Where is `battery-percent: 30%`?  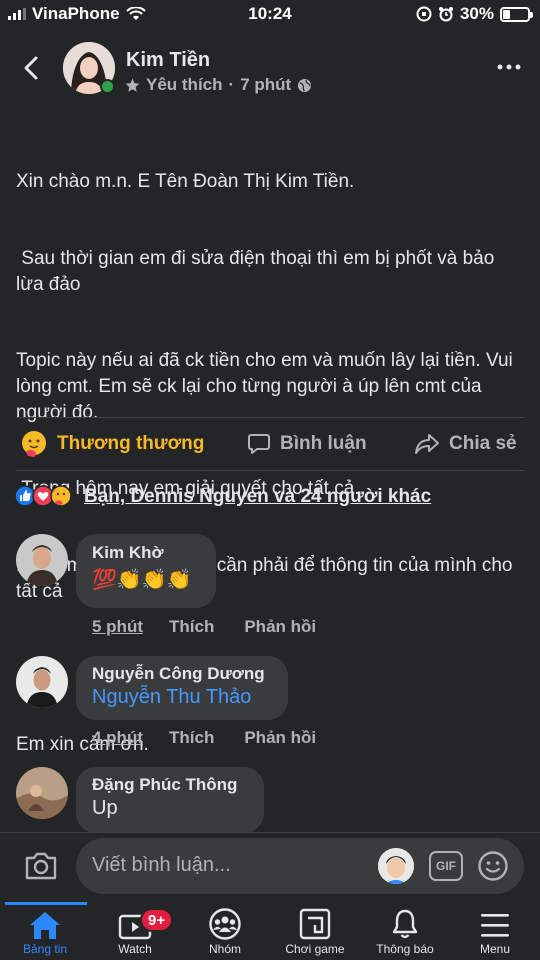 battery-percent: 30% is located at coordinates (476, 13).